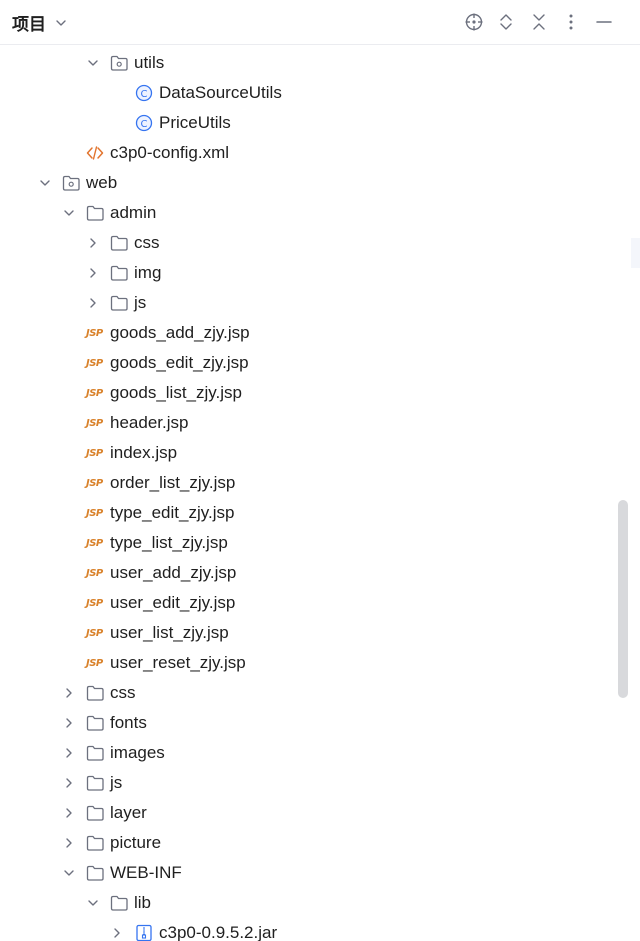  Describe the element at coordinates (320, 903) in the screenshot. I see `tree-row: lib` at that location.